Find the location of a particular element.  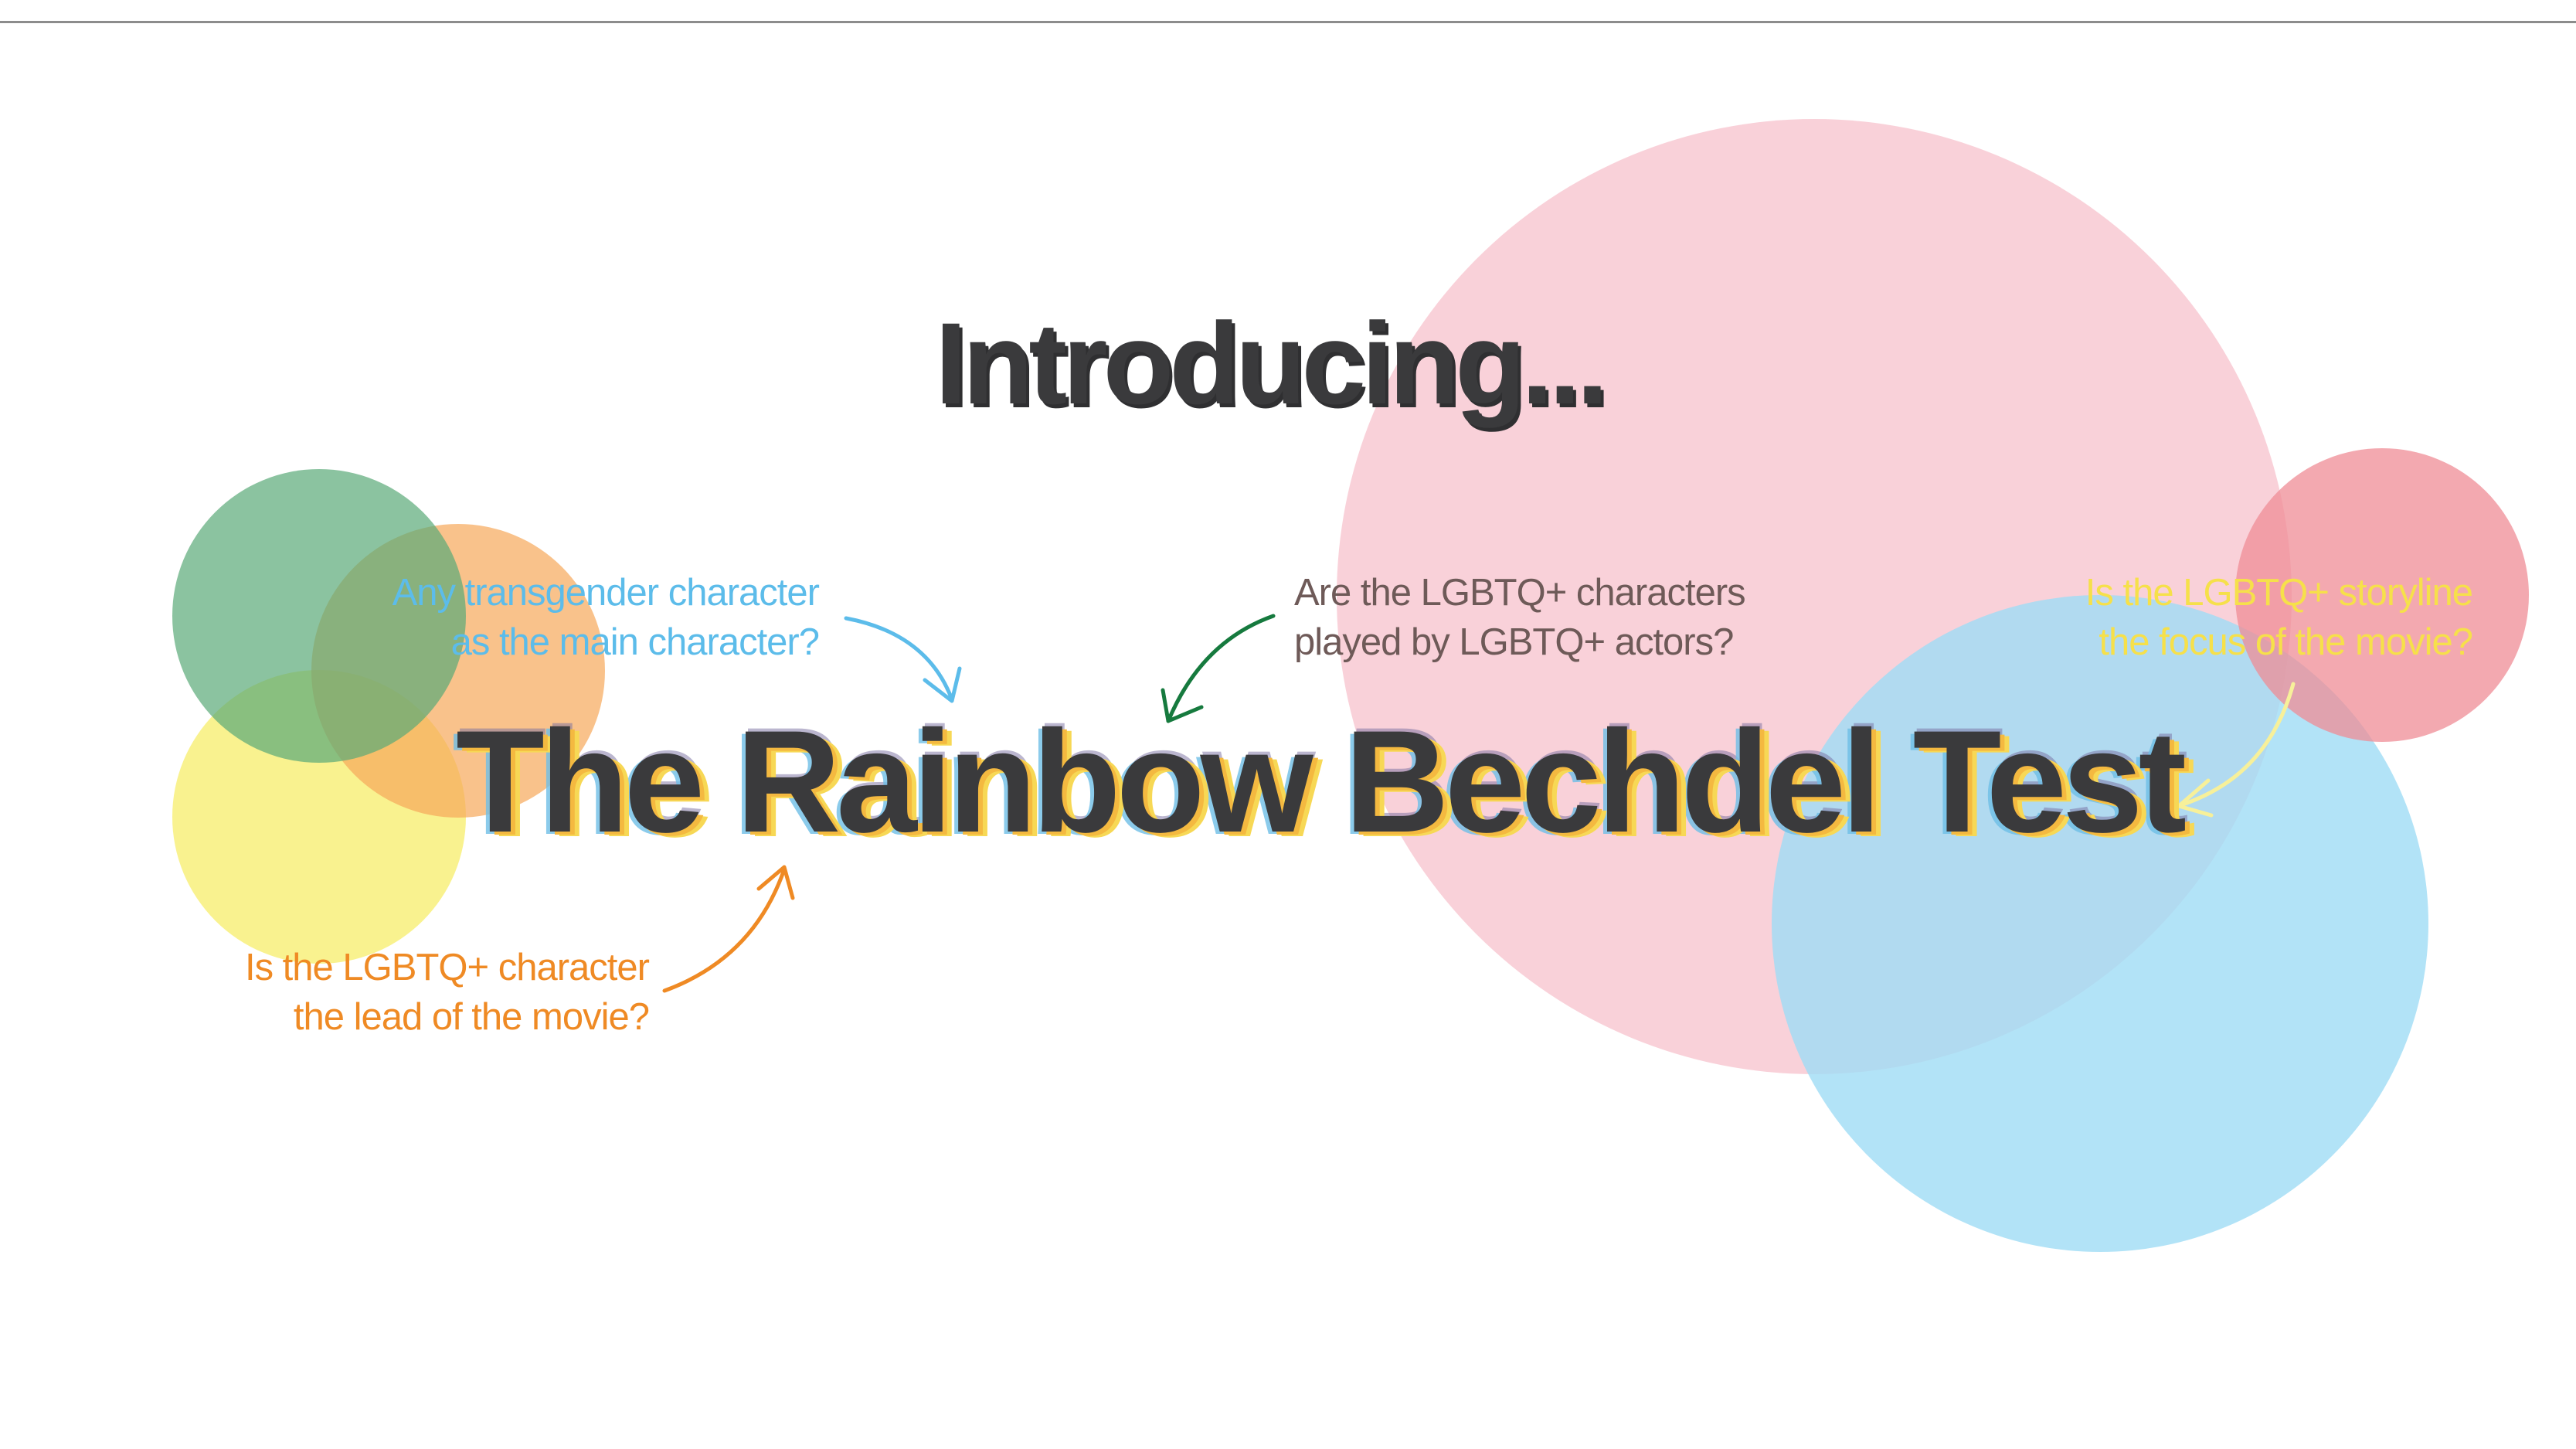

question-transgender-line1: Any transgender character is located at coordinates (606, 593).